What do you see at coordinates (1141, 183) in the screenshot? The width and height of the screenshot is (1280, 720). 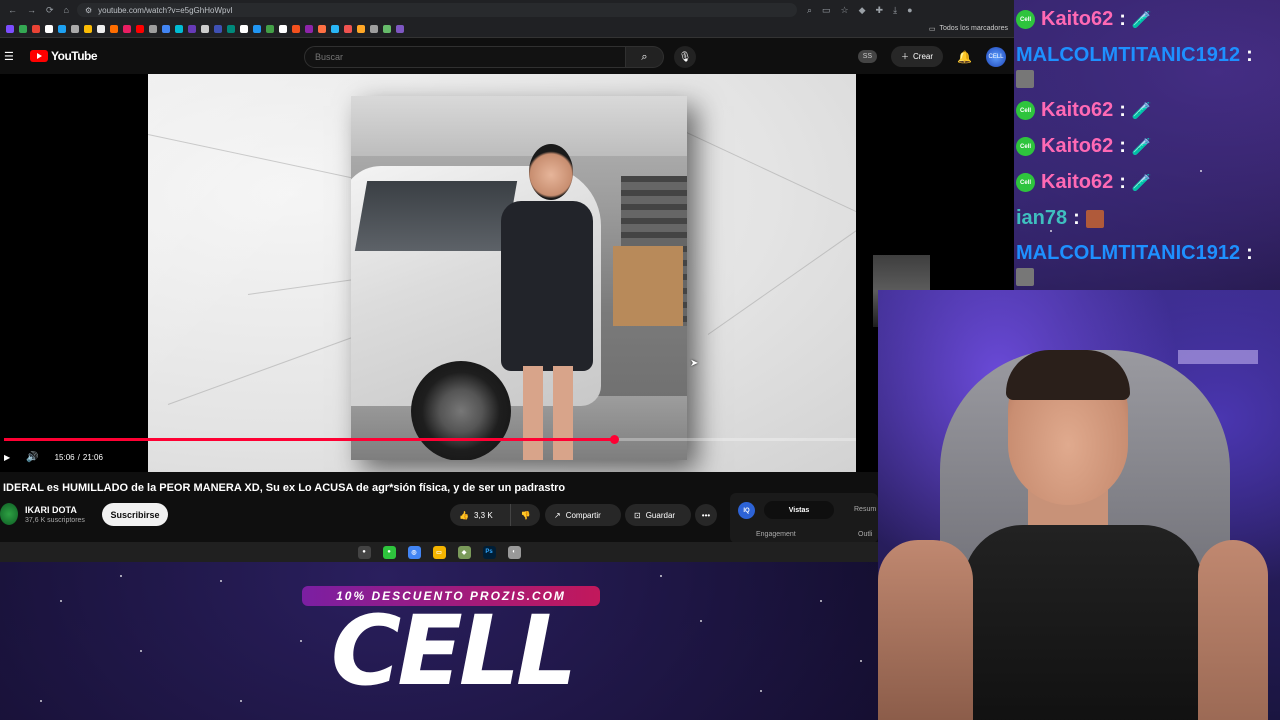 I see `potion-emote-icon: 🧪` at bounding box center [1141, 183].